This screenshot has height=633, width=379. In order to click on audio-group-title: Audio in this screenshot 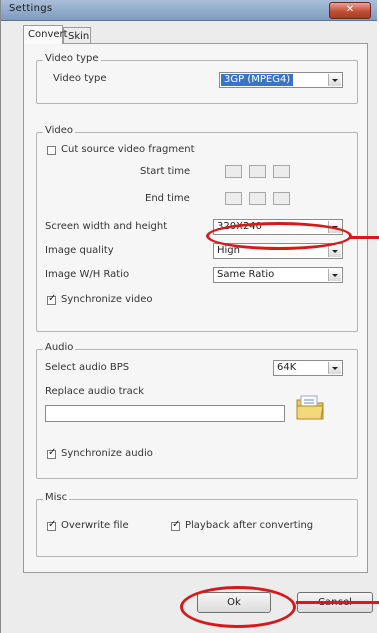, I will do `click(59, 347)`.